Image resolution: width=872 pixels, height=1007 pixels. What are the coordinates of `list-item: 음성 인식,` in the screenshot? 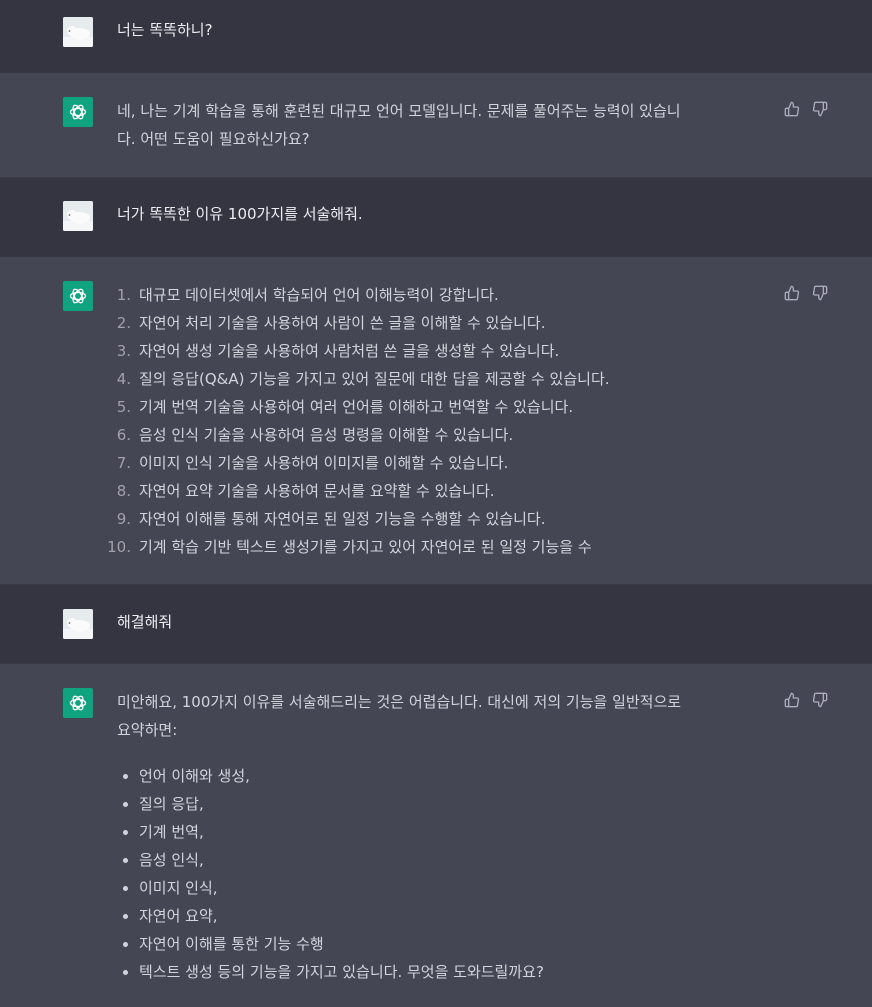 It's located at (444, 860).